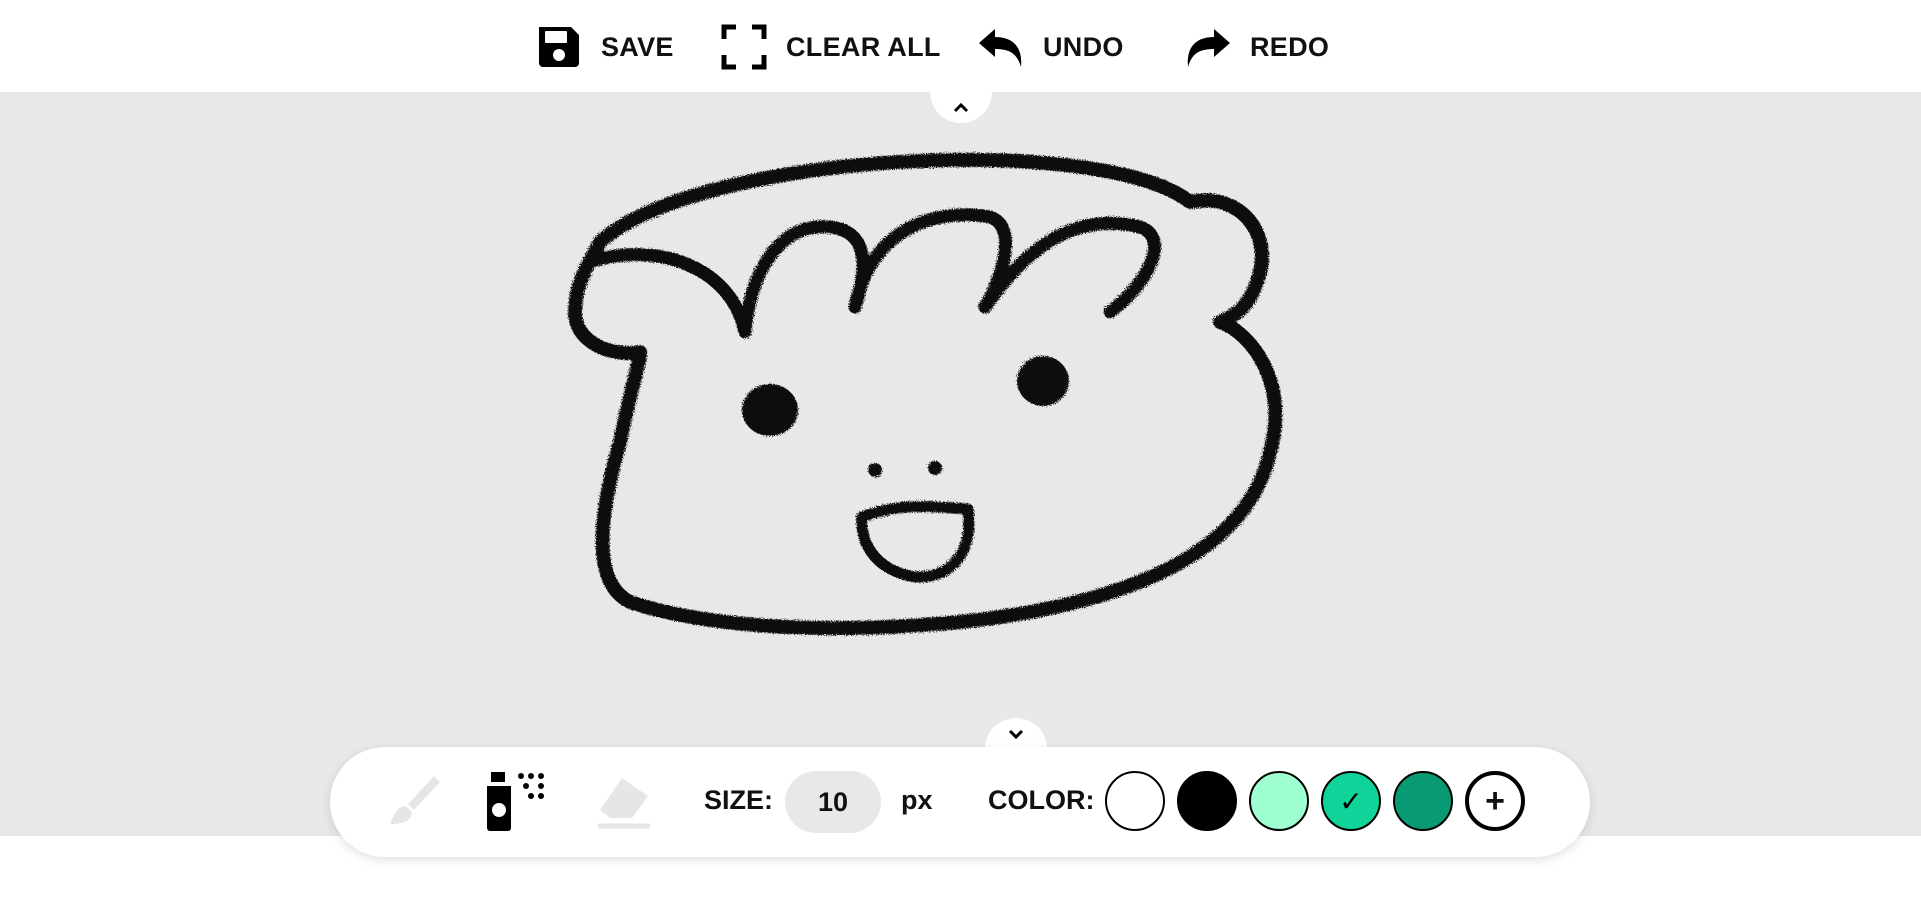  I want to click on size-input: 10, so click(833, 802).